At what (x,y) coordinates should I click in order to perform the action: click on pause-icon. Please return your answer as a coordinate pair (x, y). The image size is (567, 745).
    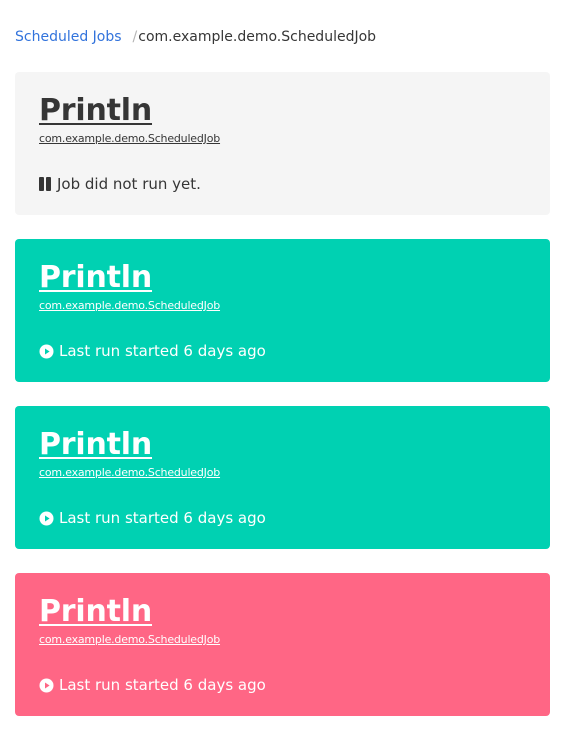
    Looking at the image, I should click on (45, 184).